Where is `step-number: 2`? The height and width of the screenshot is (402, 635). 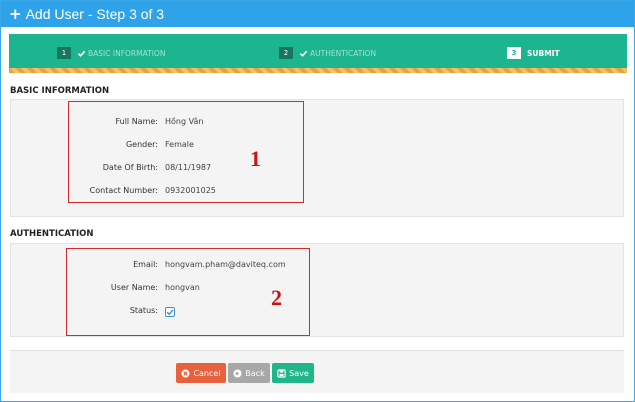 step-number: 2 is located at coordinates (286, 53).